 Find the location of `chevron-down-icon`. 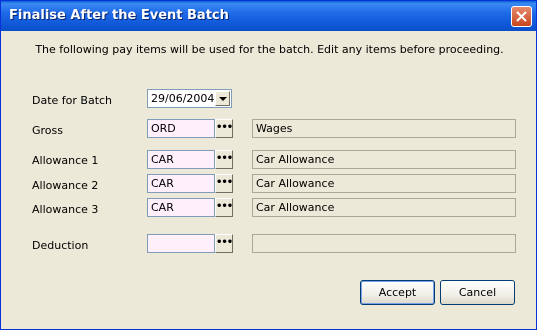

chevron-down-icon is located at coordinates (223, 99).